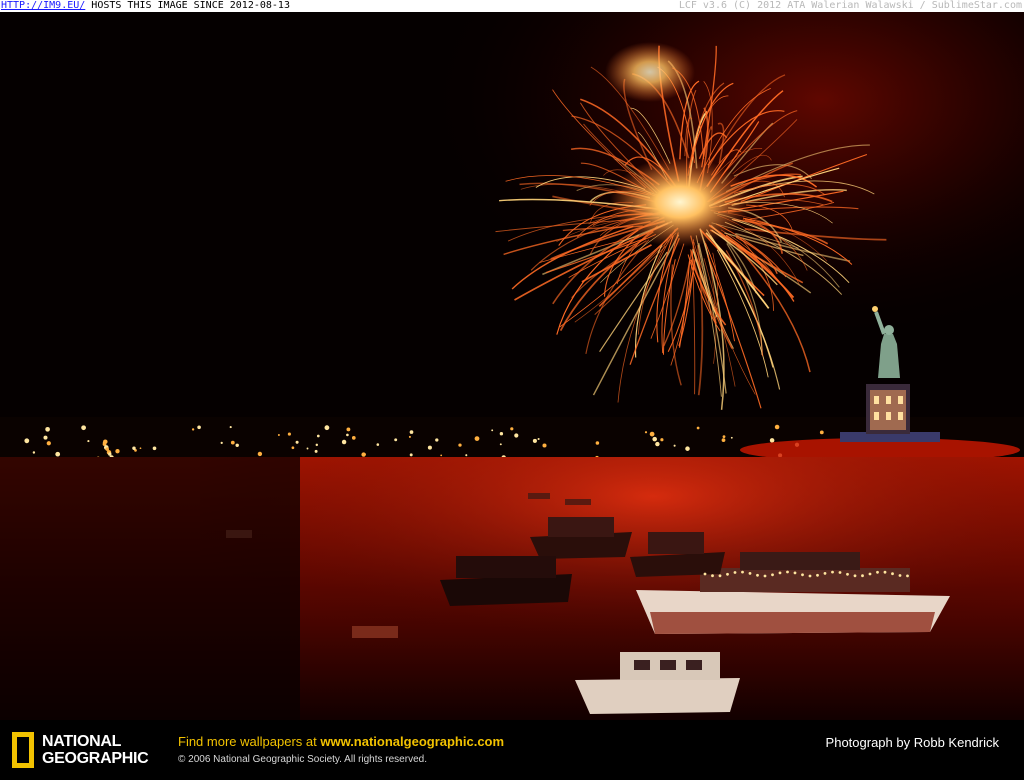 The width and height of the screenshot is (1024, 780). I want to click on logo-line-2: GEOGRAPHIC, so click(95, 758).